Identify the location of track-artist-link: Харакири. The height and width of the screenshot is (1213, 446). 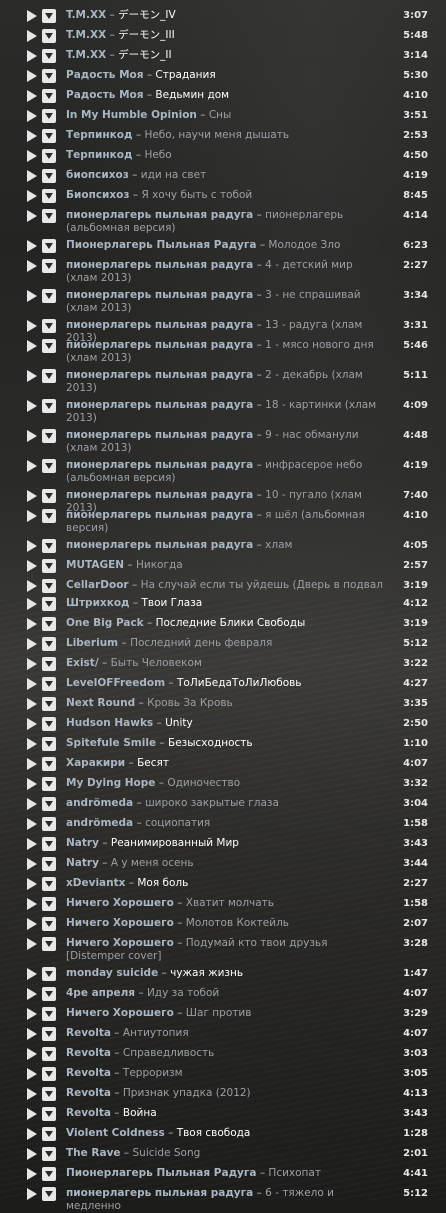
(95, 763).